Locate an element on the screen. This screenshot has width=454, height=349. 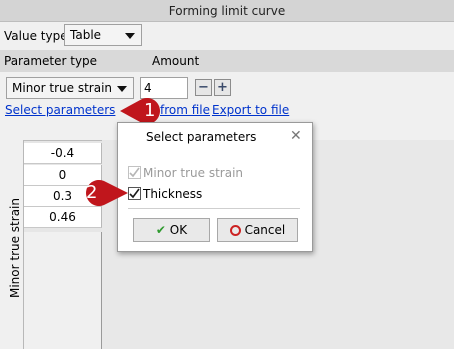
callout-number: 1 is located at coordinates (150, 110).